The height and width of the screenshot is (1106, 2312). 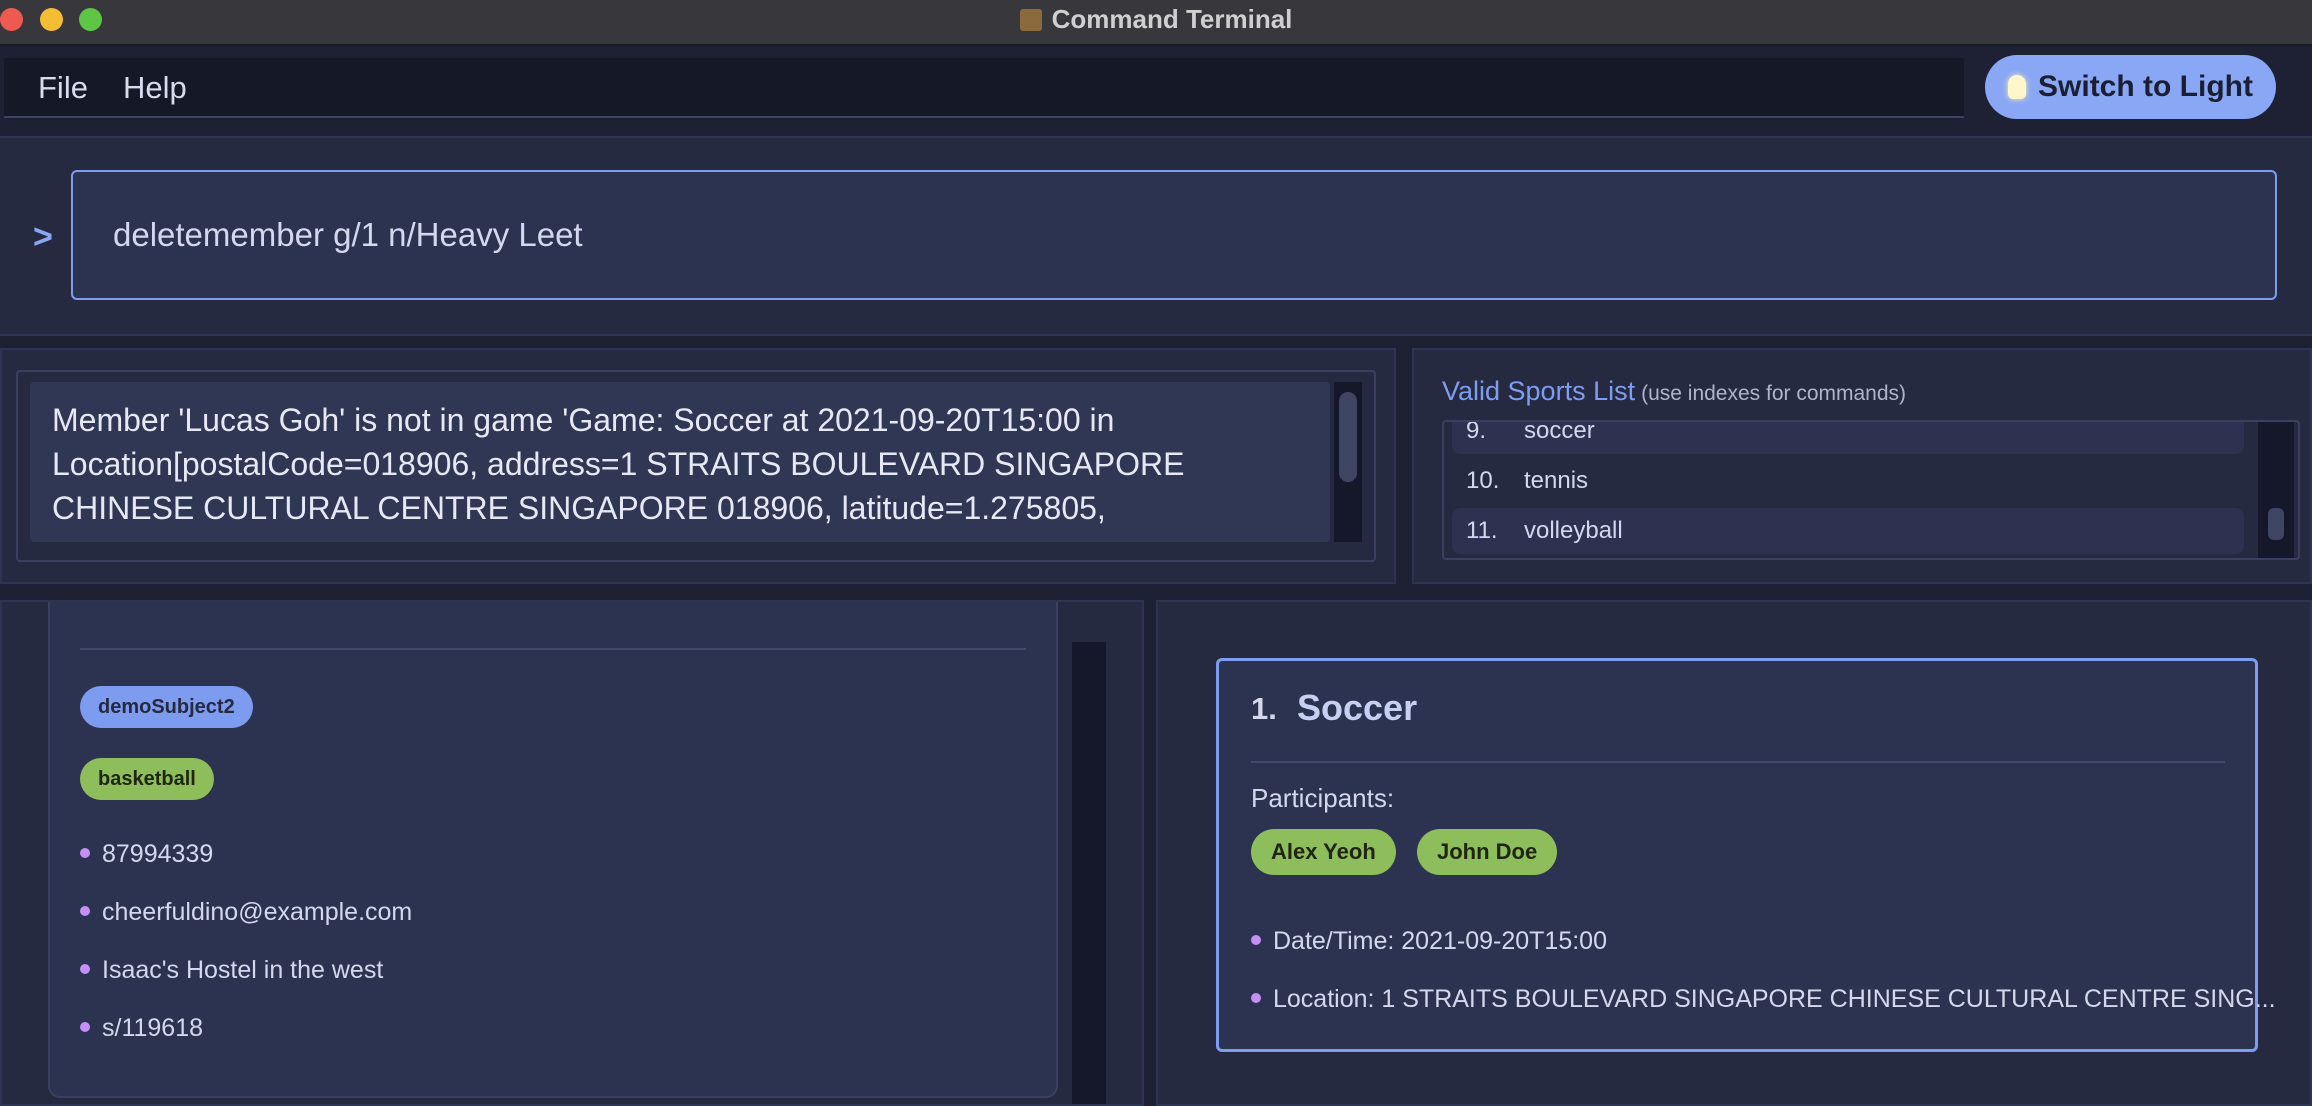 I want to click on postal-value: s/119618, so click(x=153, y=1028).